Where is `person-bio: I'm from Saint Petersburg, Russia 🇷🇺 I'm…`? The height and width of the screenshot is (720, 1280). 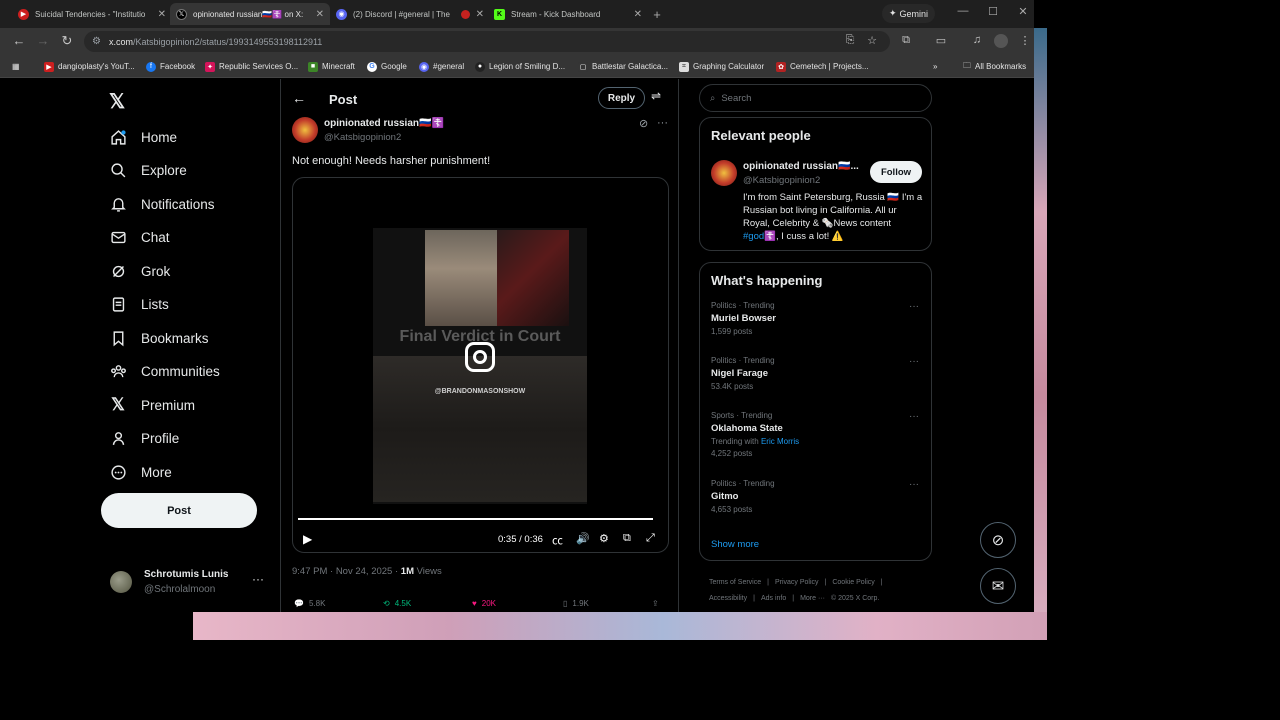
person-bio: I'm from Saint Petersburg, Russia 🇷🇺 I'm… is located at coordinates (834, 217).